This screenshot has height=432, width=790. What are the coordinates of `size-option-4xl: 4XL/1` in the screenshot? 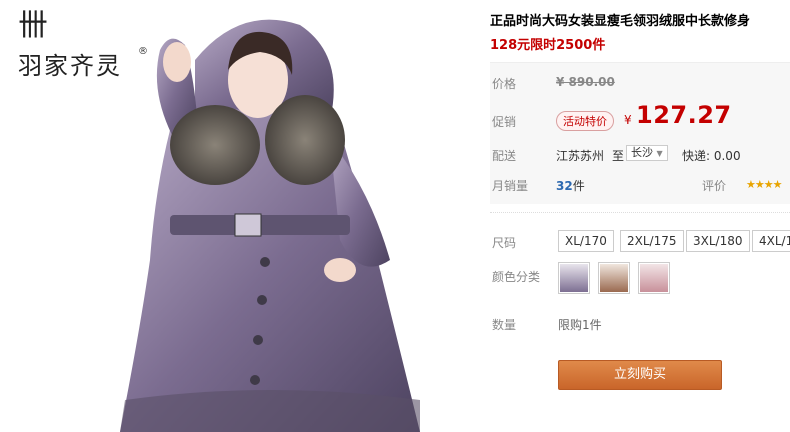 It's located at (771, 241).